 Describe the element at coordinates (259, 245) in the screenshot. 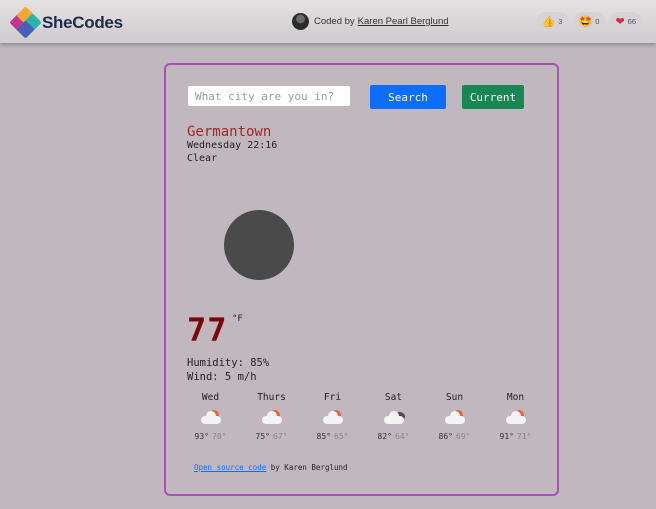

I see `current-weather-icon` at that location.